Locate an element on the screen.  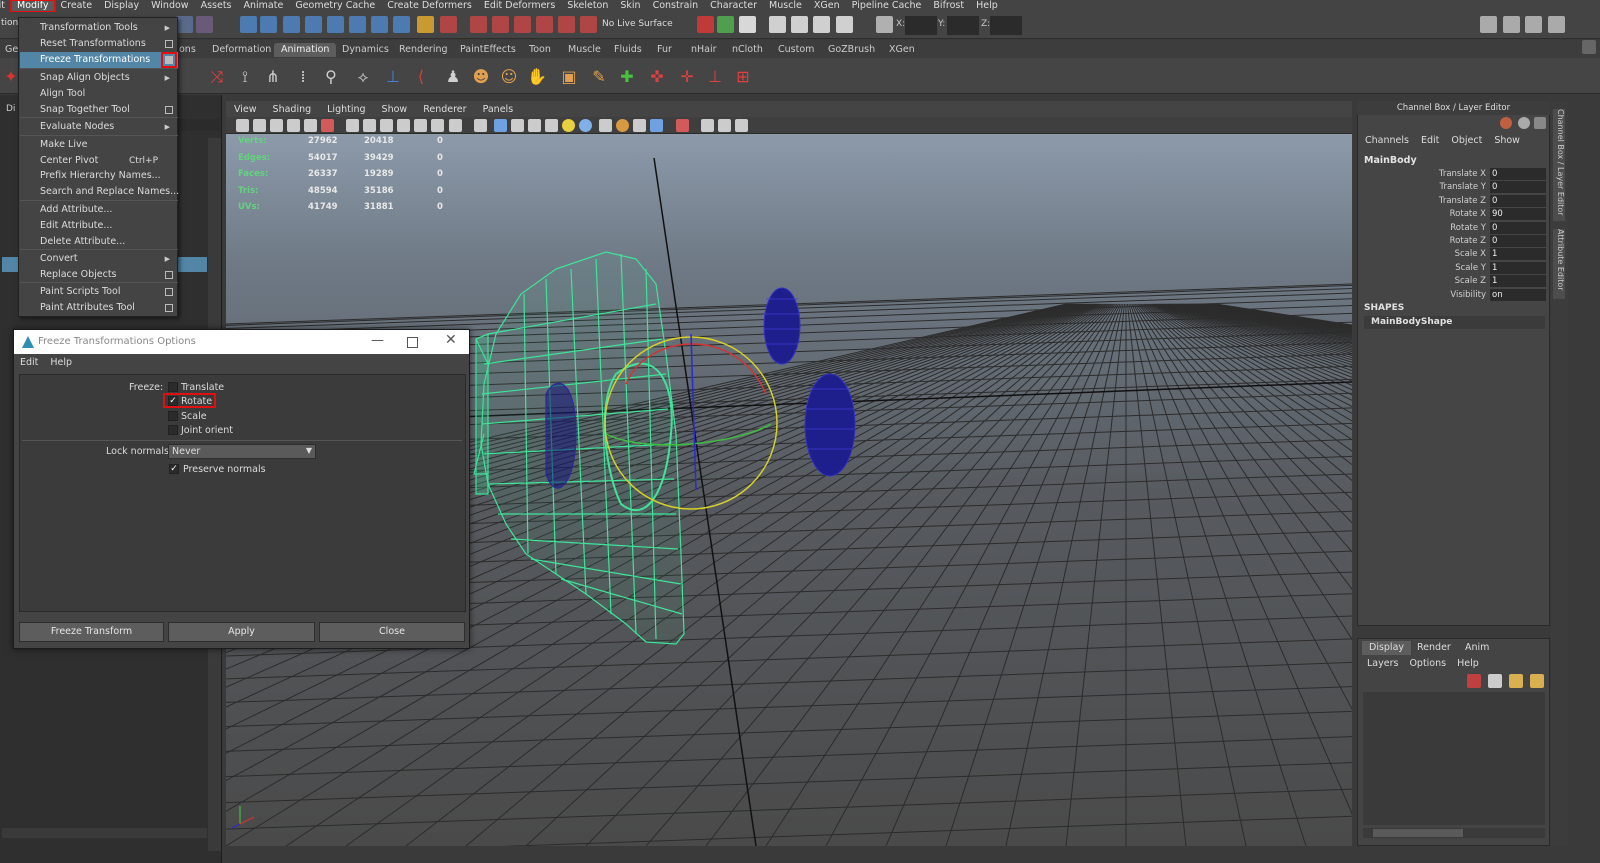
paint-weights-icon: ✎ is located at coordinates (599, 77).